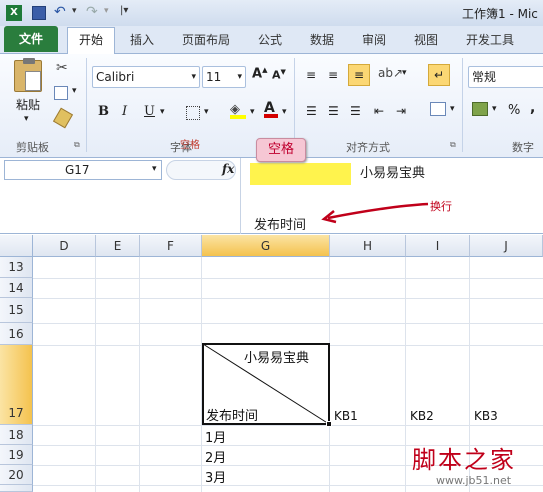 This screenshot has width=543, height=492. What do you see at coordinates (322, 39) in the screenshot?
I see `tab-data: 数据` at bounding box center [322, 39].